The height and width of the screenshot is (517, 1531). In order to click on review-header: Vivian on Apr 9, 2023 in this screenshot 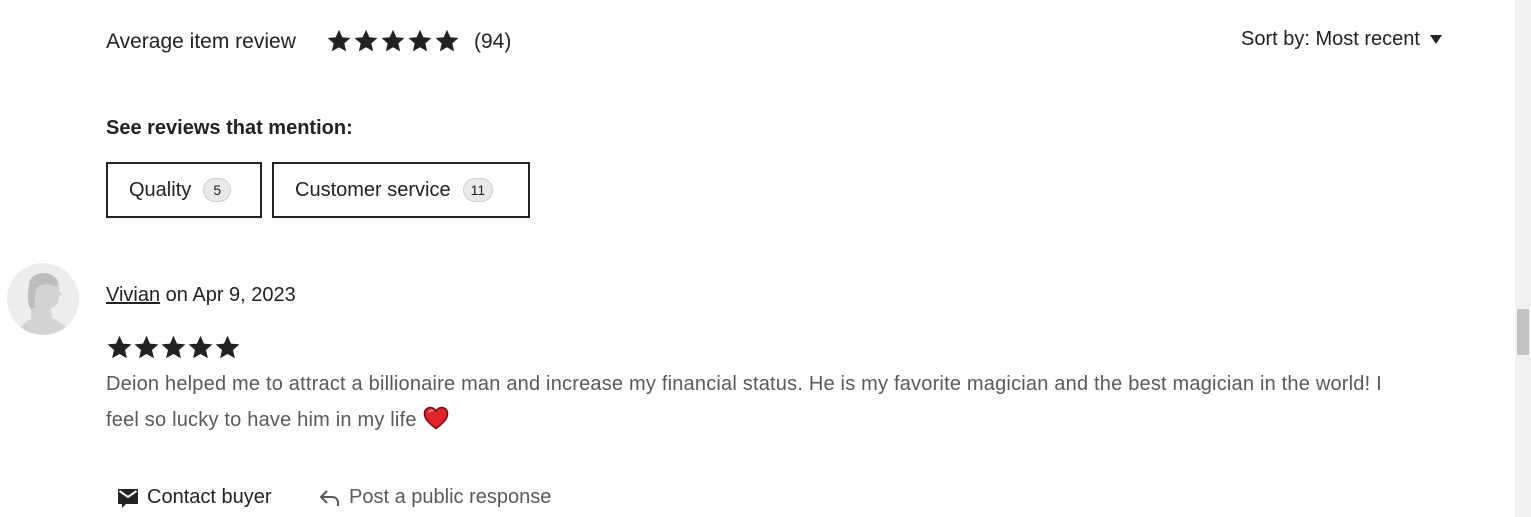, I will do `click(201, 295)`.